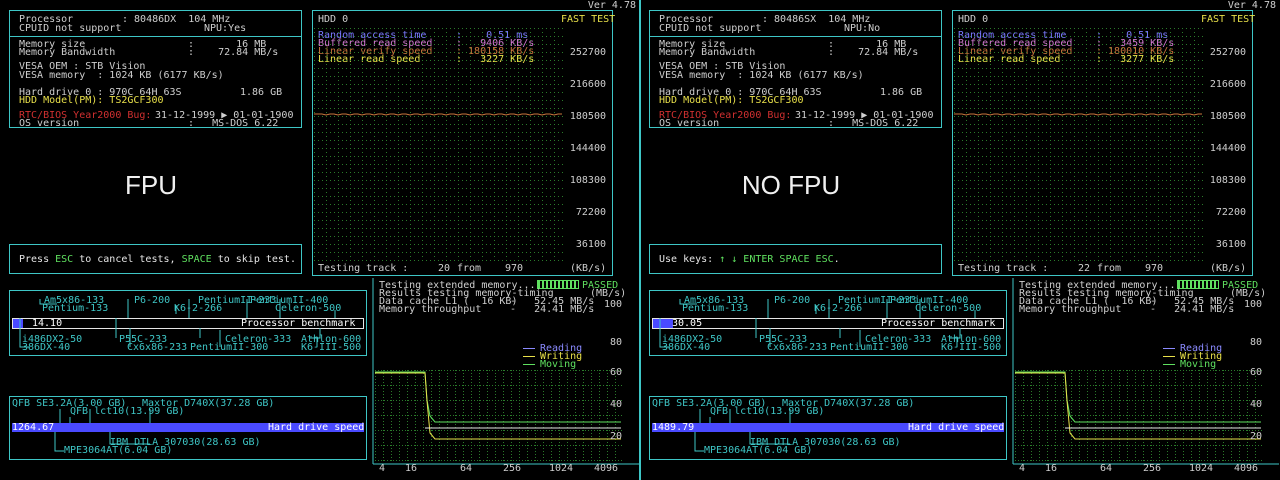  I want to click on key-hint-1: ↑ ↓ ENTER SPACE ESC, so click(776, 259).